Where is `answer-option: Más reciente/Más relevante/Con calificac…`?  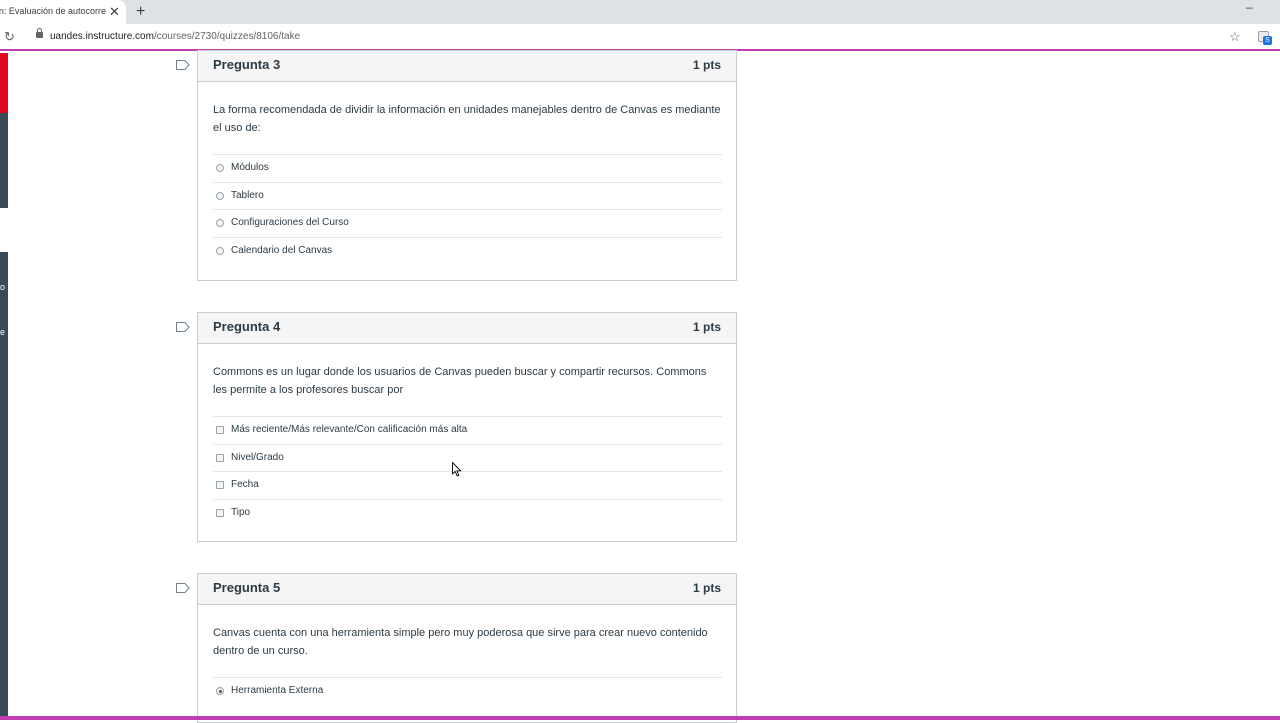 answer-option: Más reciente/Más relevante/Con calificac… is located at coordinates (467, 430).